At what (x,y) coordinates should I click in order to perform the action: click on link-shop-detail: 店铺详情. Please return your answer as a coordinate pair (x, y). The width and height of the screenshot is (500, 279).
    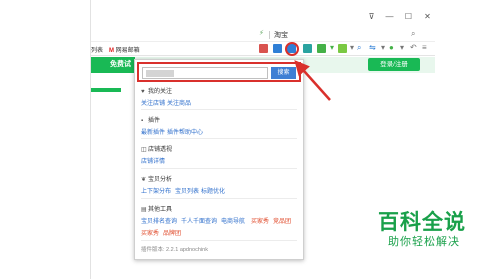
    Looking at the image, I should click on (153, 160).